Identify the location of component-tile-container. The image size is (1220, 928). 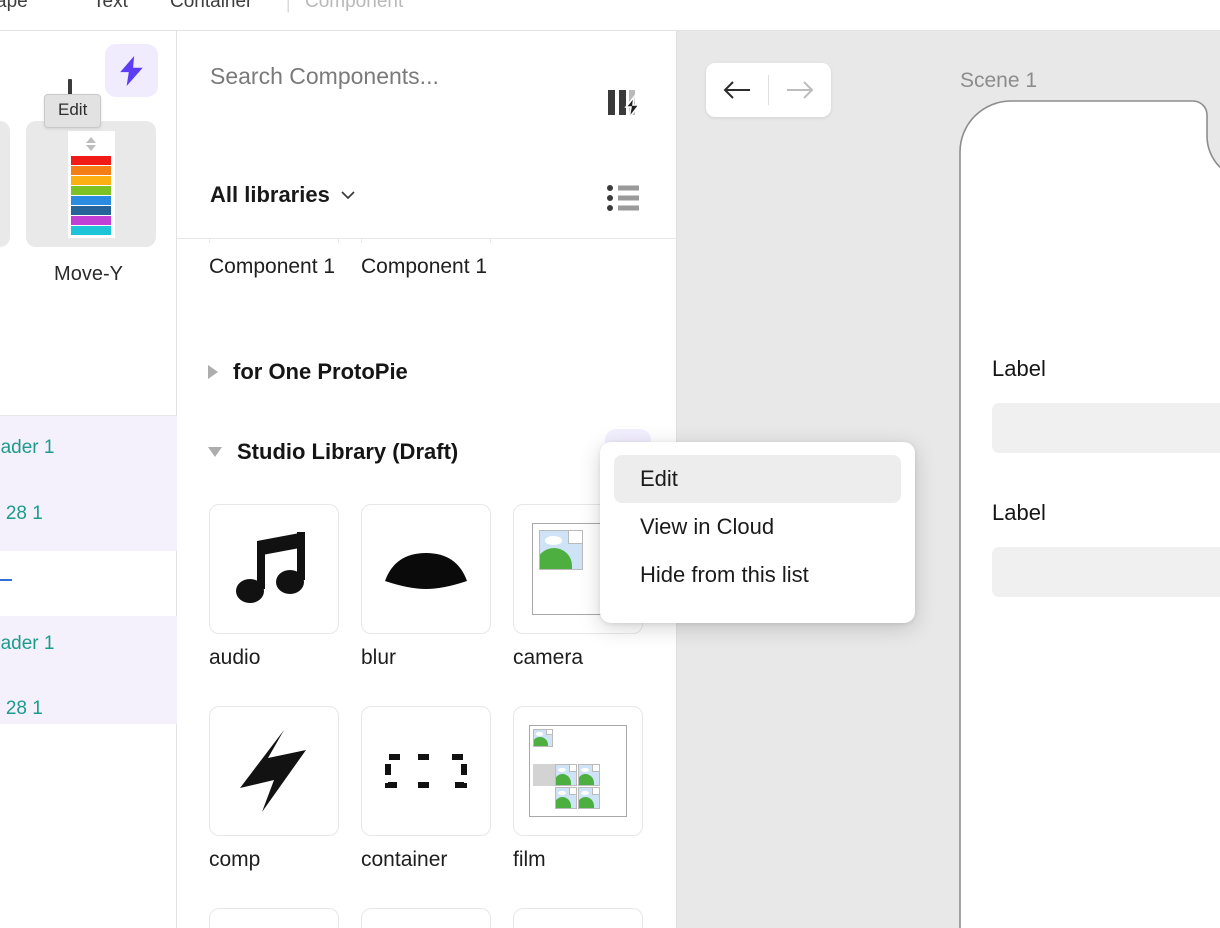
(426, 771).